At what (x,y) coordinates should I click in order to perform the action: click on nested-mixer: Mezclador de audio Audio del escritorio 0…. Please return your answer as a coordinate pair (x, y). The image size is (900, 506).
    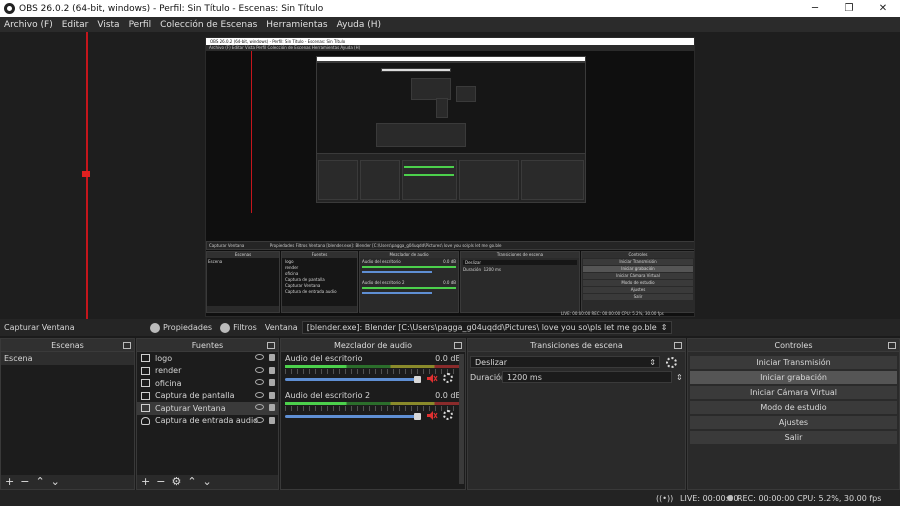
    Looking at the image, I should click on (409, 282).